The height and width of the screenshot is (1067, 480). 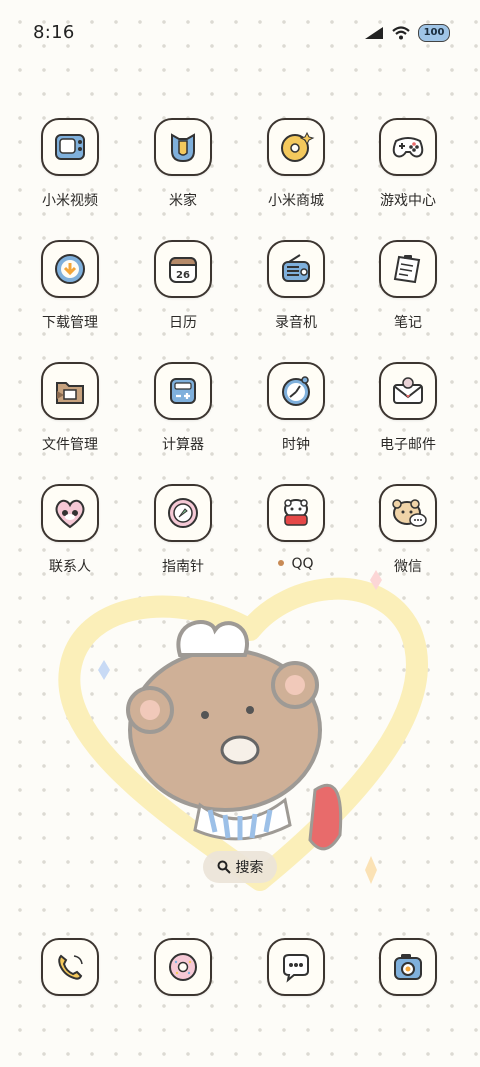 I want to click on contacts-heart-icon, so click(x=70, y=514).